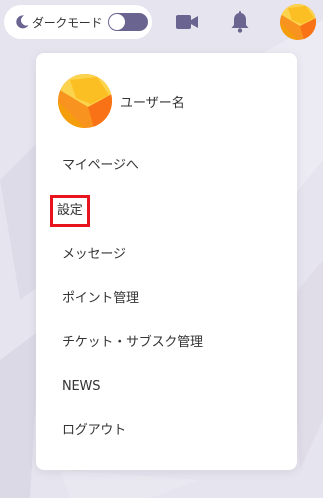  Describe the element at coordinates (94, 255) in the screenshot. I see `menu-item-messages: メッセージ` at that location.